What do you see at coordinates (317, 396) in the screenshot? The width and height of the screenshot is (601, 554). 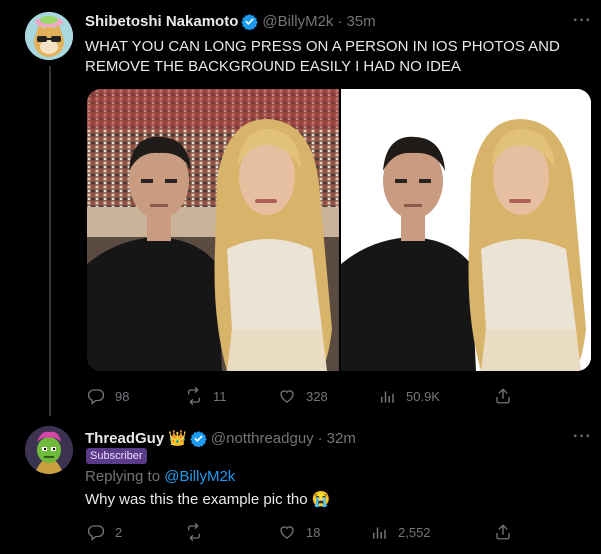 I see `like-count: 328` at bounding box center [317, 396].